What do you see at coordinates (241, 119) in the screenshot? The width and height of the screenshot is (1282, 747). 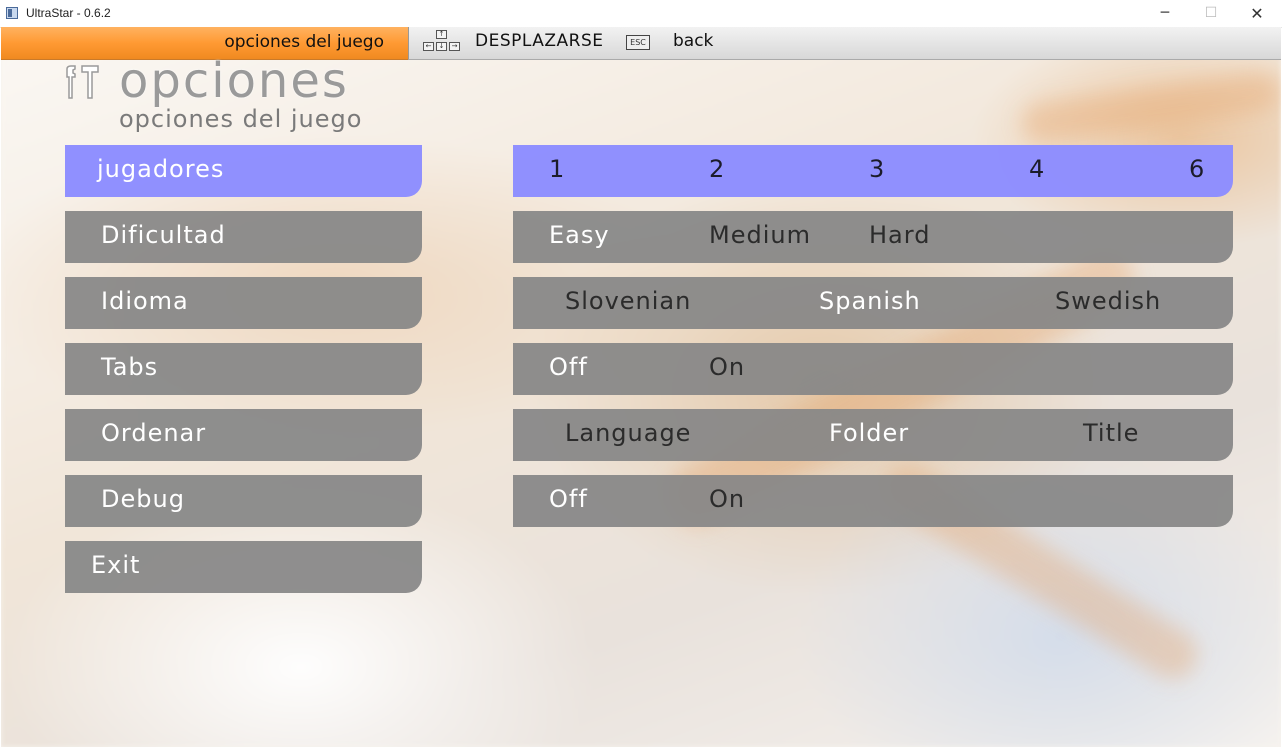 I see `page-subtitle: opciones del juego` at bounding box center [241, 119].